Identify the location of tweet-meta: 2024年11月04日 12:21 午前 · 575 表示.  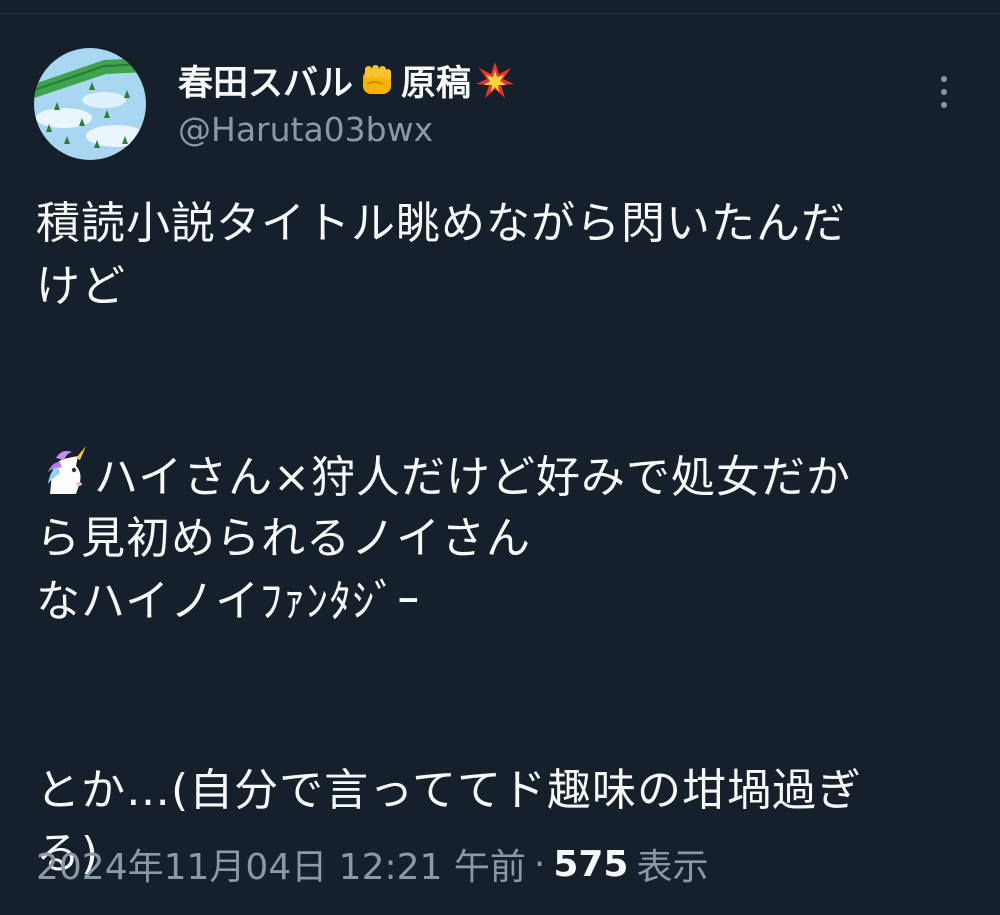
(372, 864).